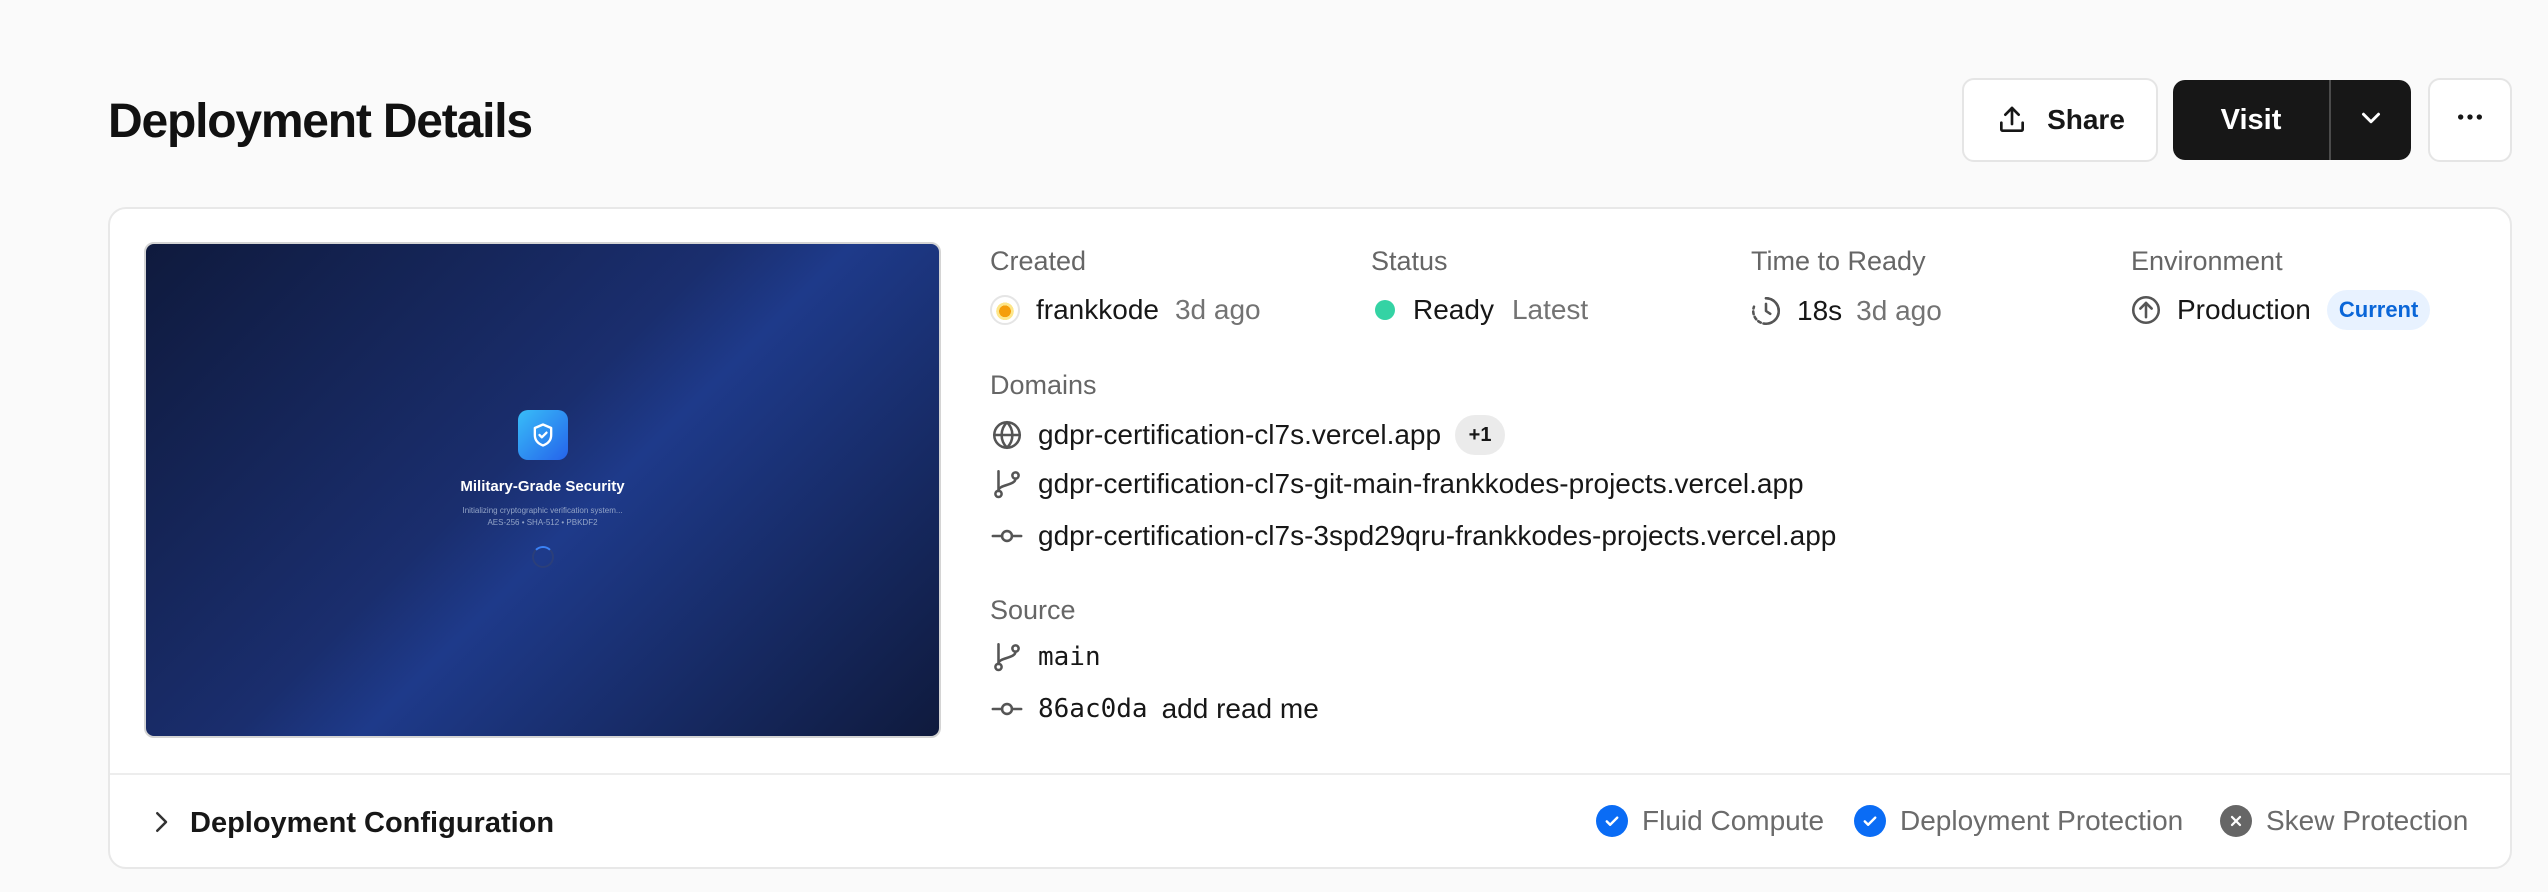 Image resolution: width=2548 pixels, height=892 pixels. I want to click on source-commit-hash: 86ac0da, so click(1093, 709).